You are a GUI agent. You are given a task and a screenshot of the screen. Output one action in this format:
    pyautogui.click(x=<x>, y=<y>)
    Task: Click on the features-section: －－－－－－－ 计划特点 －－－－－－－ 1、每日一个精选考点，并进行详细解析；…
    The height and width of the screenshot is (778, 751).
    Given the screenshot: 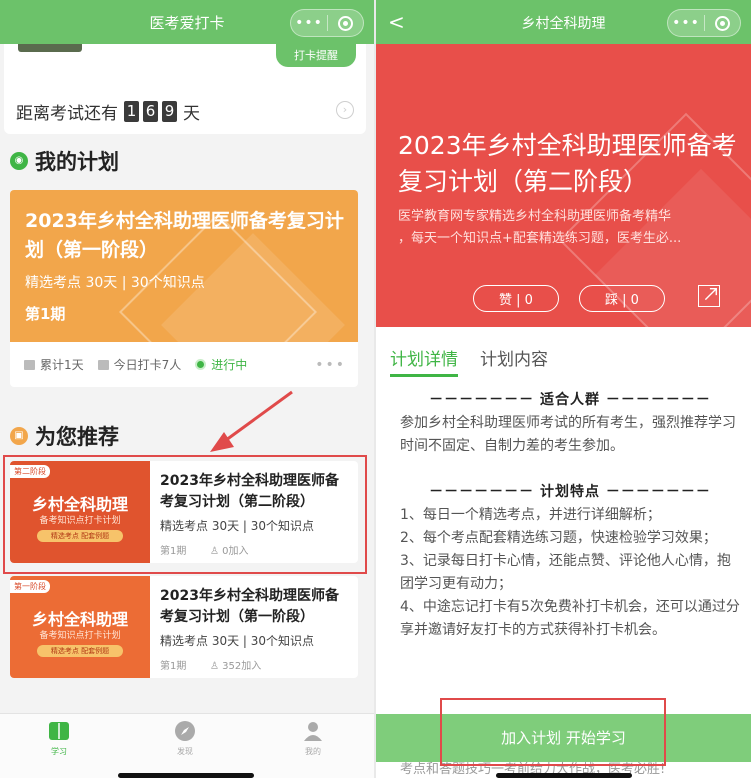 What is the action you would take?
    pyautogui.click(x=570, y=561)
    